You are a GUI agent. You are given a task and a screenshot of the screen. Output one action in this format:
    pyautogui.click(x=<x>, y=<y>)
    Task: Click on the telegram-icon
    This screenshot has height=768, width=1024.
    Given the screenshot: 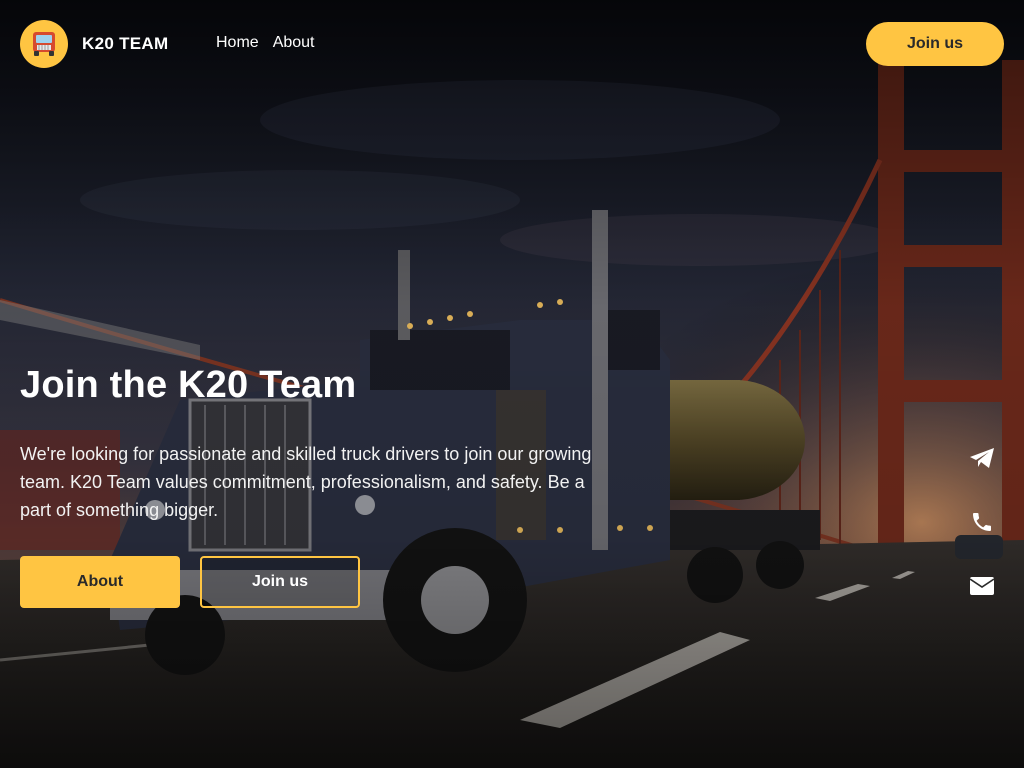 What is the action you would take?
    pyautogui.click(x=982, y=458)
    